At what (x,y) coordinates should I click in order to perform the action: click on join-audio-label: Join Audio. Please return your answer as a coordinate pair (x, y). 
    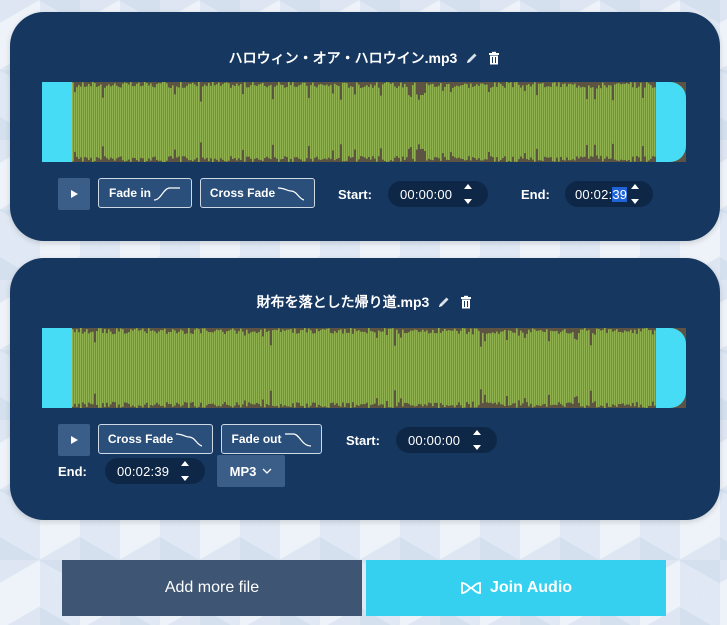
    Looking at the image, I should click on (531, 587).